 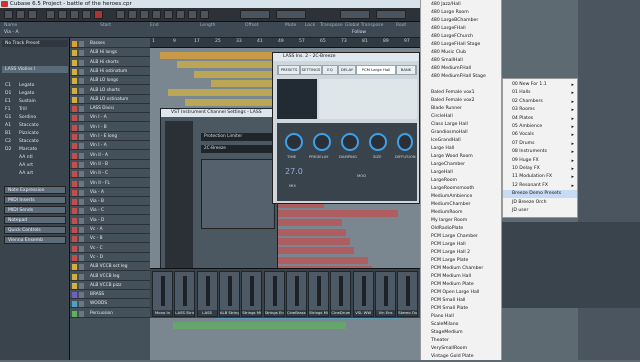 What do you see at coordinates (110, 258) in the screenshot?
I see `track-row: Vc - D` at bounding box center [110, 258].